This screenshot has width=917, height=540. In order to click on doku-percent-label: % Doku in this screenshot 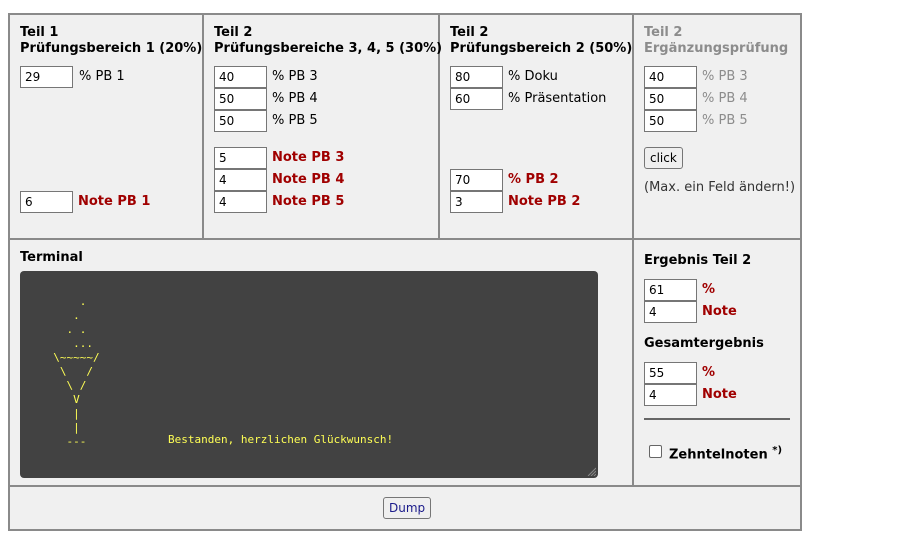, I will do `click(533, 76)`.